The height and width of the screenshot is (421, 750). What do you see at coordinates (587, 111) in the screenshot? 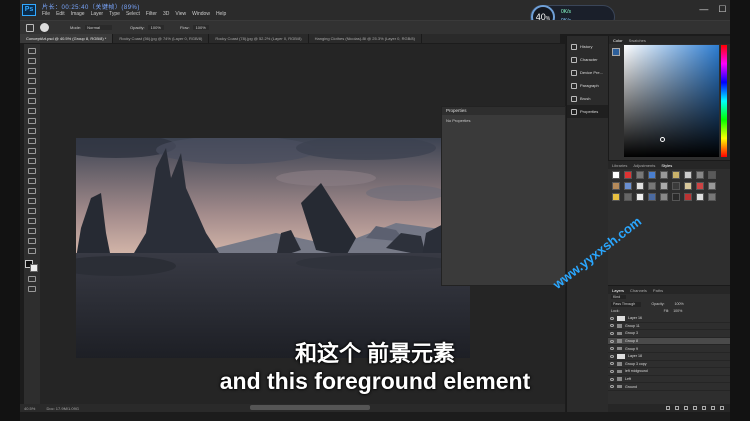
I see `panel-properties: Properties` at bounding box center [587, 111].